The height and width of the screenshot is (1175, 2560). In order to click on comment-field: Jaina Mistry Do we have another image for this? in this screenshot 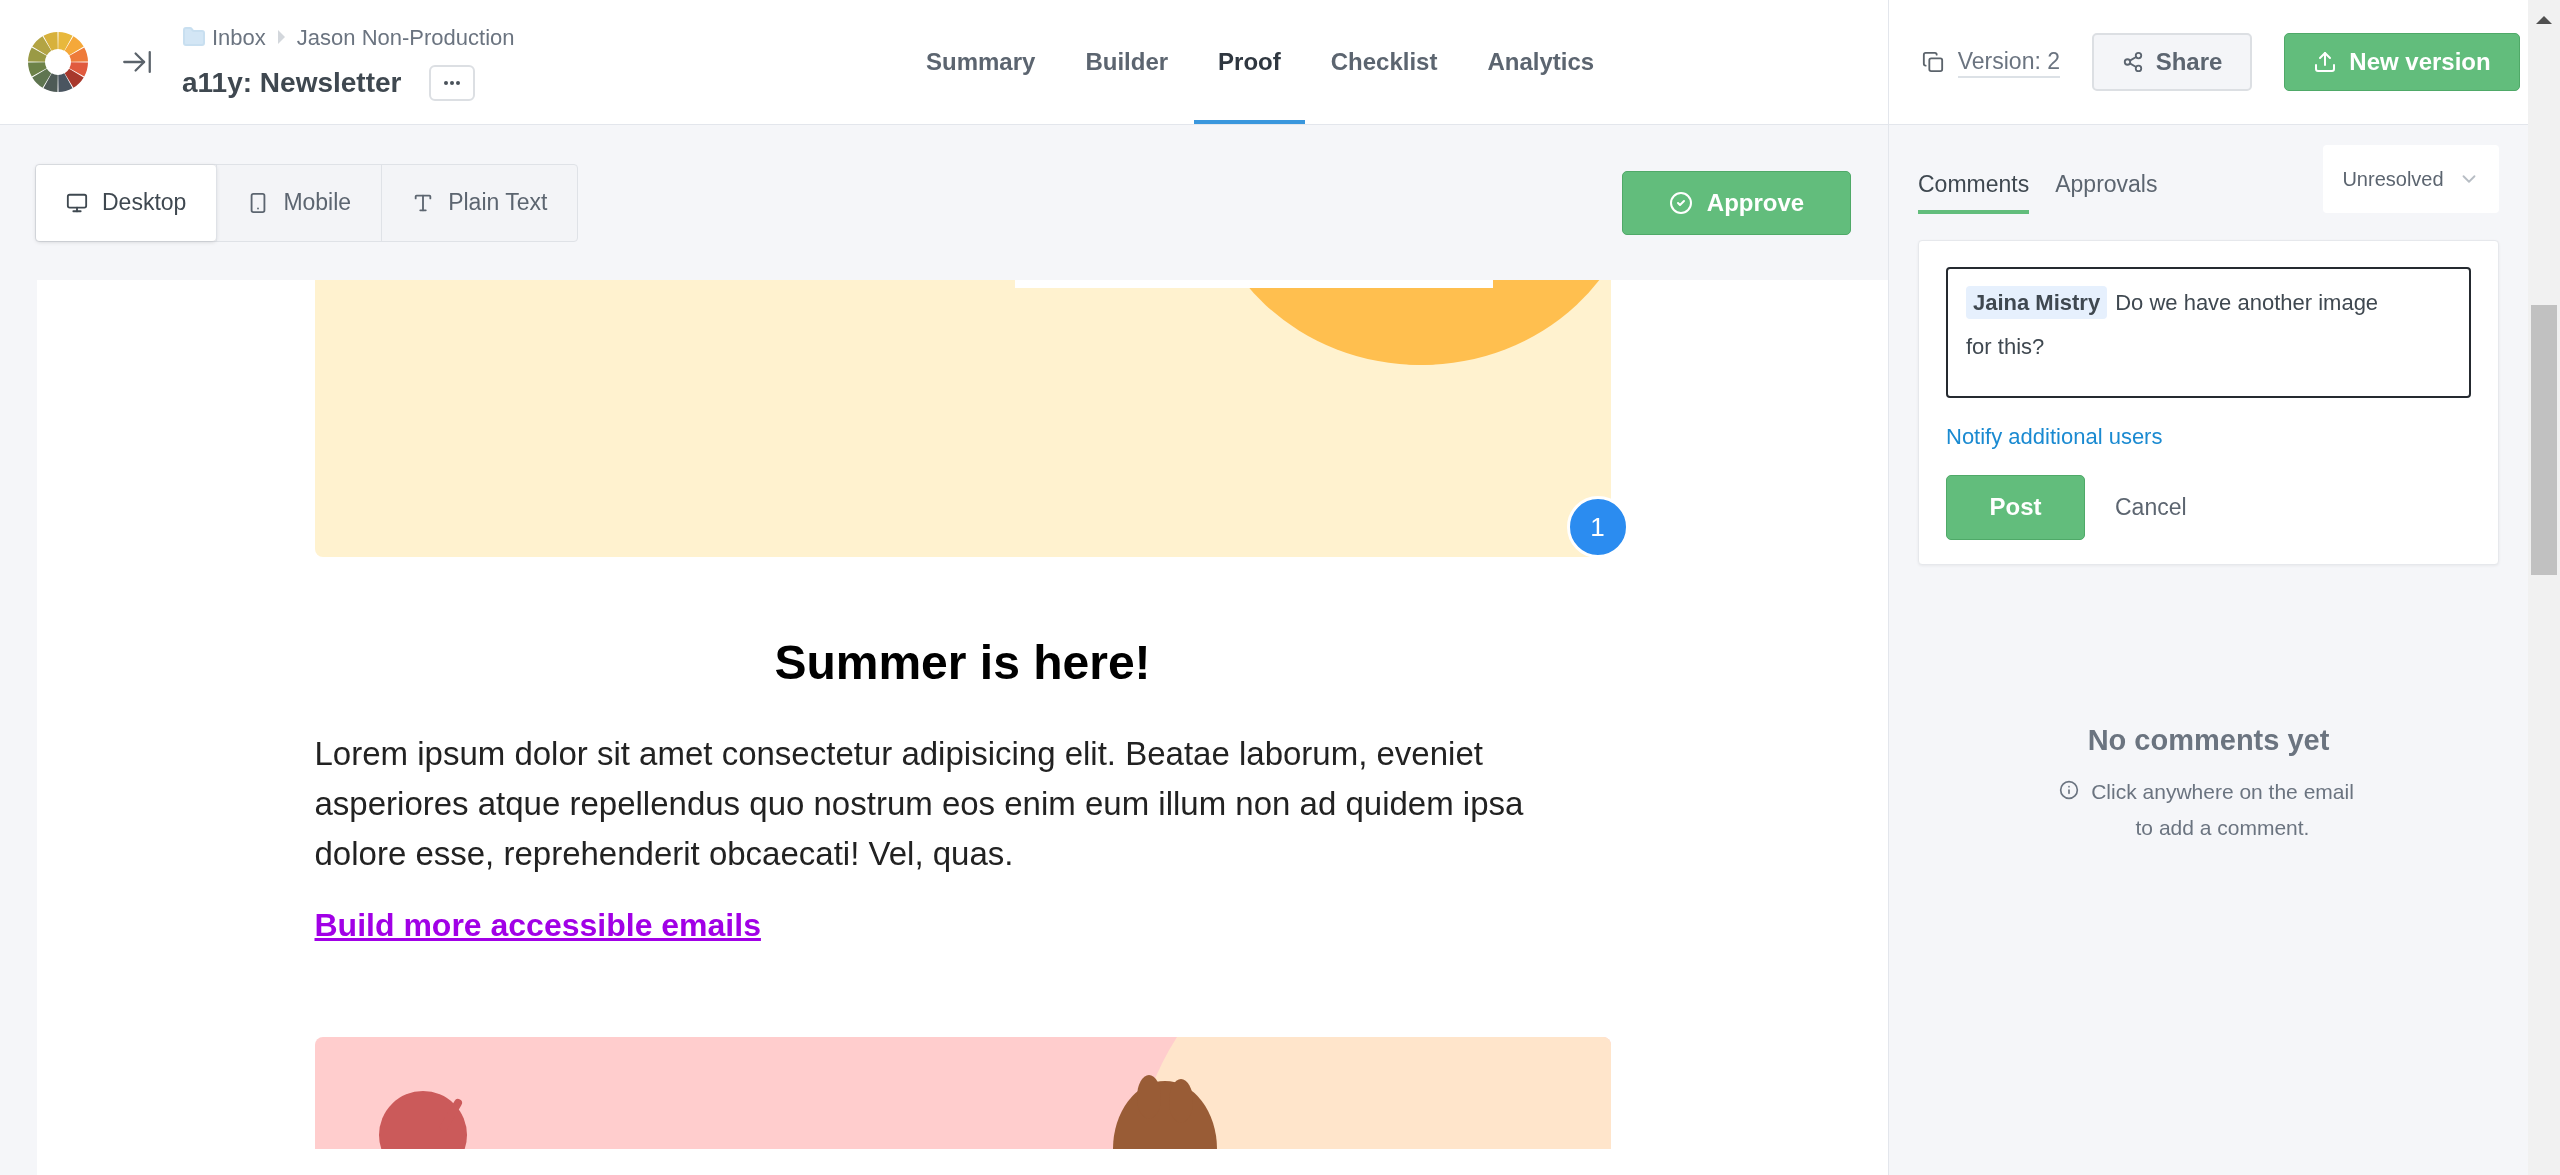, I will do `click(2208, 332)`.